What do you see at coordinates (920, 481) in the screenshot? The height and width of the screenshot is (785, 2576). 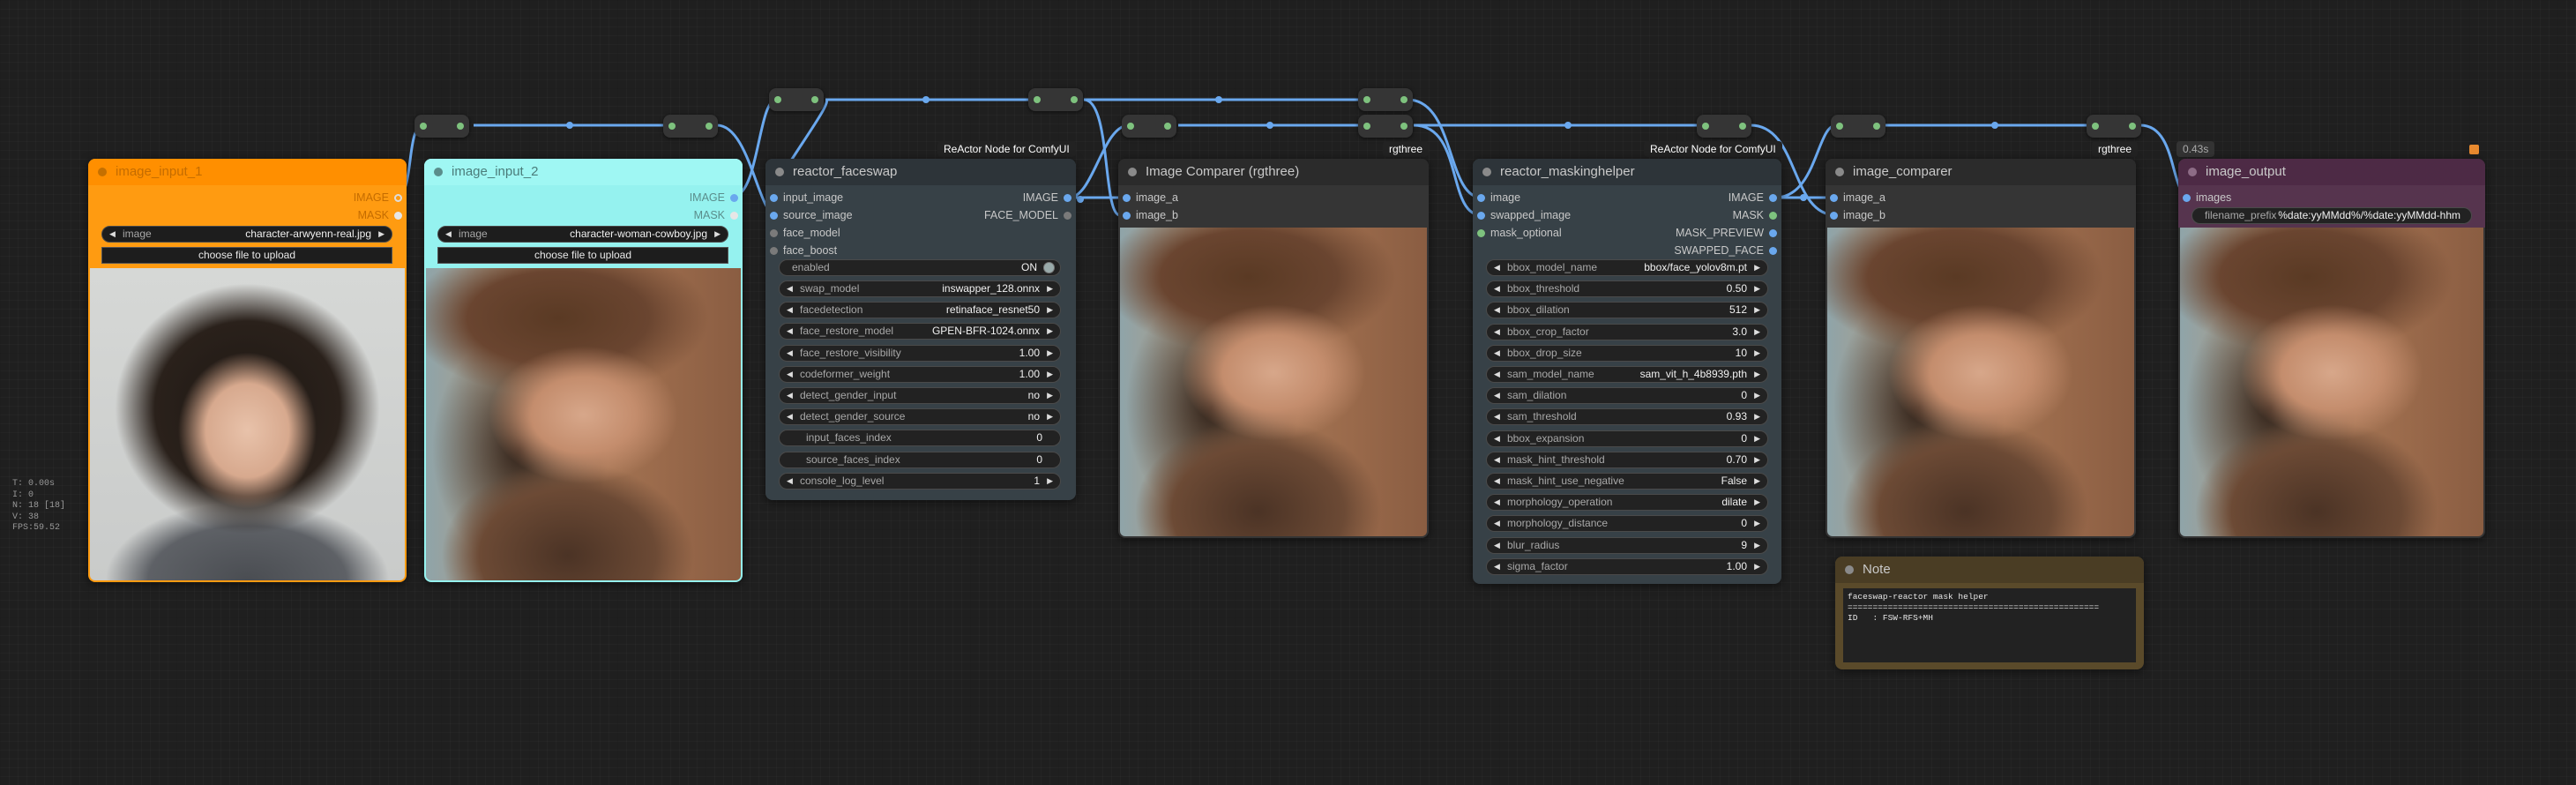 I see `widget-console-log-level: ◀ console_log_level 1 ▶` at bounding box center [920, 481].